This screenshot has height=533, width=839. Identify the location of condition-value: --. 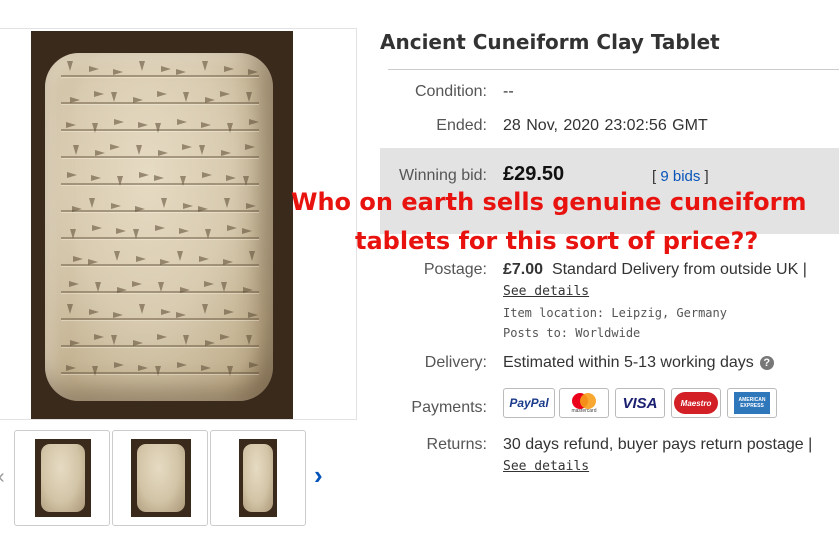
(508, 91).